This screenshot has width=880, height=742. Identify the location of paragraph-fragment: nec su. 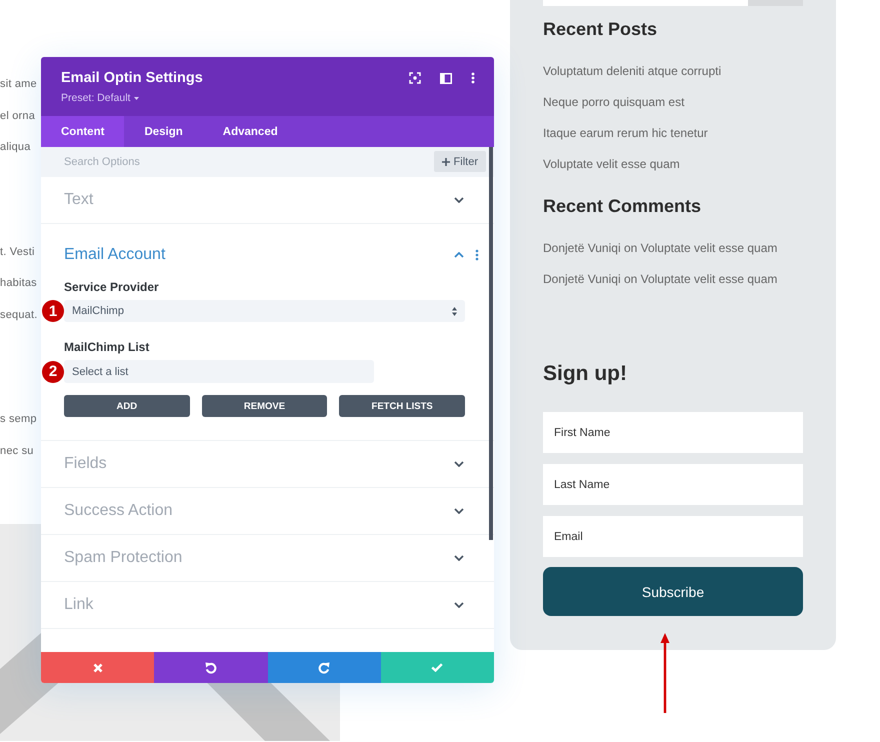
(17, 451).